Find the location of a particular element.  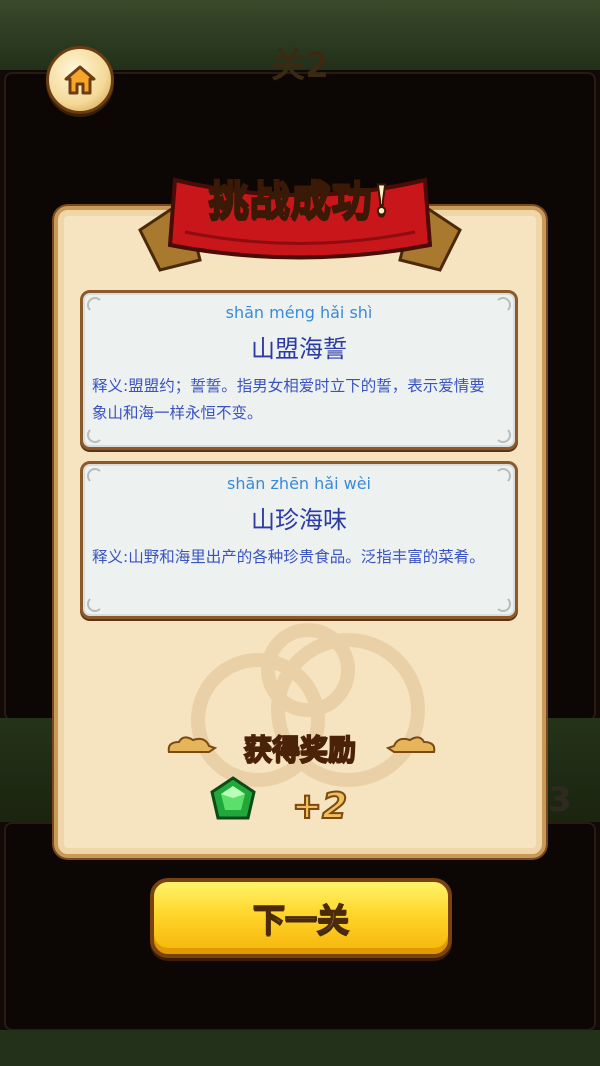

idiom-explanation: 释义:山野和海里出产的各种珍贵食品。泛指丰富的菜肴。 is located at coordinates (288, 557).